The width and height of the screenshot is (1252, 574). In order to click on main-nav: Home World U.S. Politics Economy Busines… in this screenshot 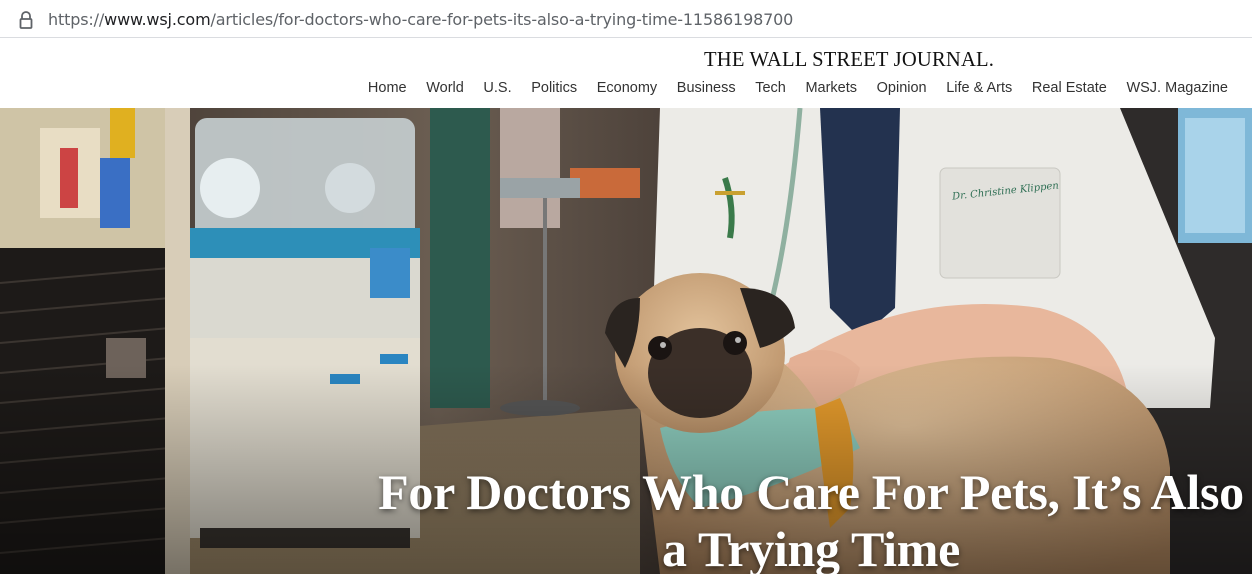, I will do `click(788, 88)`.